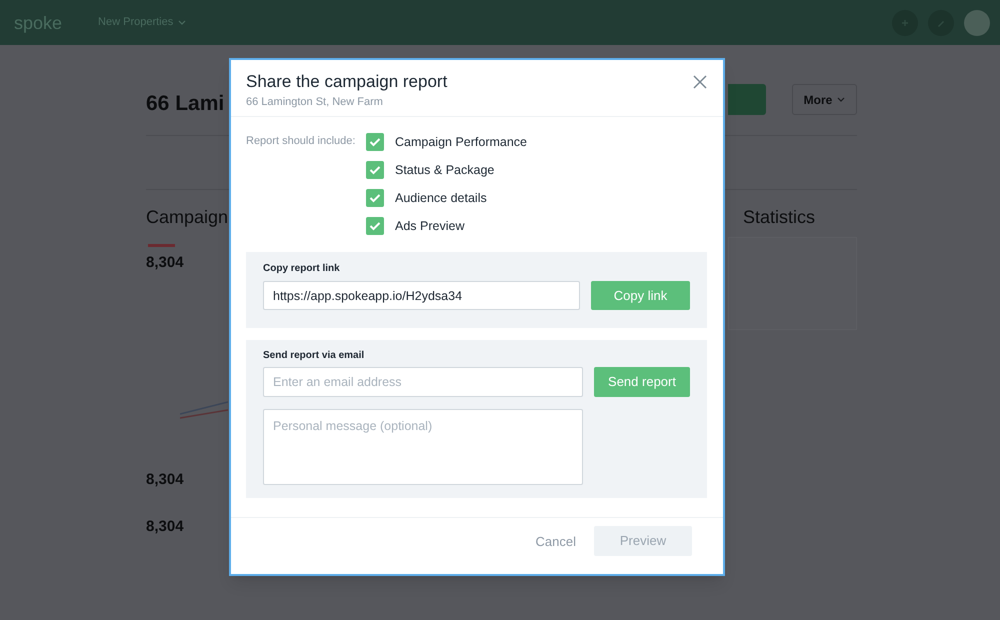 The width and height of the screenshot is (1000, 620). I want to click on page-title: 66 Lami, so click(185, 104).